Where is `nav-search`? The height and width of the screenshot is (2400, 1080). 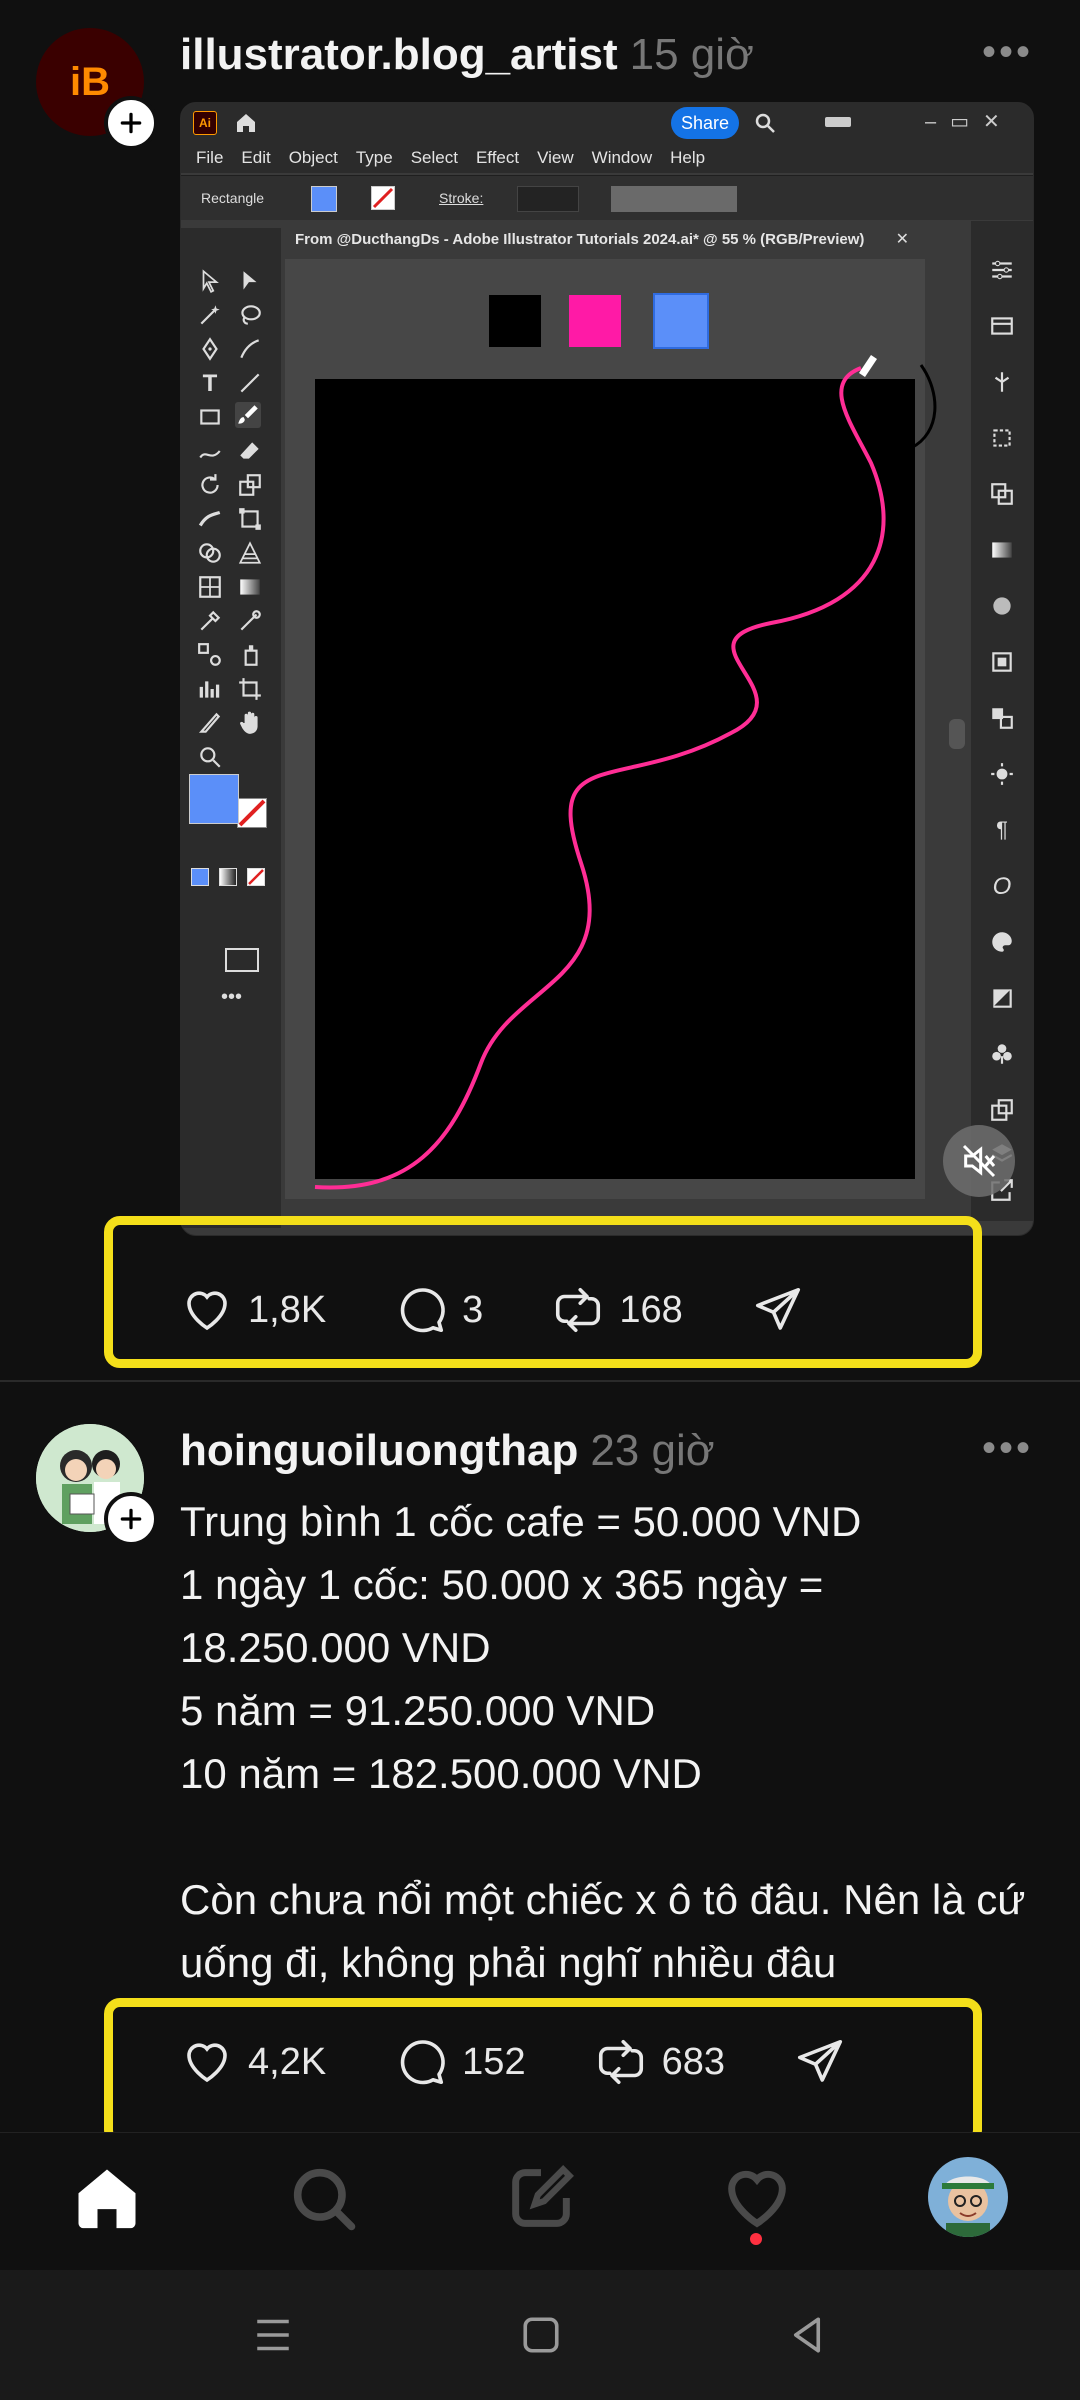 nav-search is located at coordinates (323, 2198).